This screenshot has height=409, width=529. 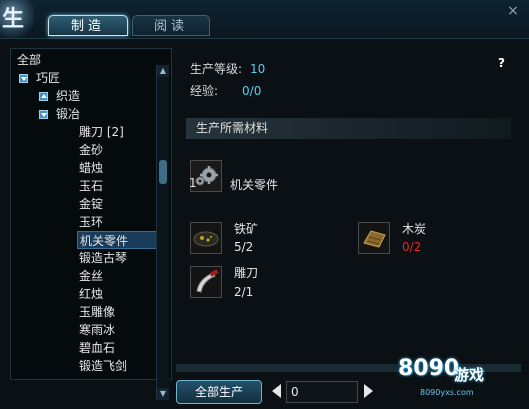 What do you see at coordinates (17, 19) in the screenshot?
I see `production-emblem: 生` at bounding box center [17, 19].